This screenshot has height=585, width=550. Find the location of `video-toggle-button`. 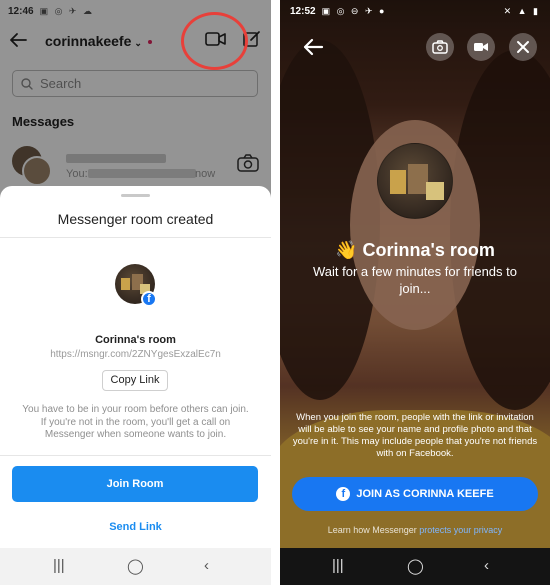

video-toggle-button is located at coordinates (481, 47).